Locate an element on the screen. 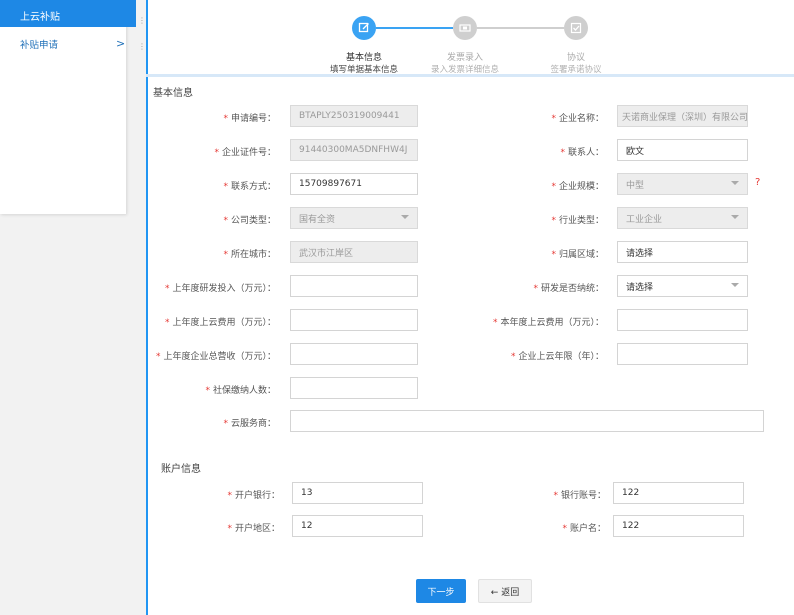 This screenshot has height=615, width=794. cloud-cost-this-field is located at coordinates (682, 320).